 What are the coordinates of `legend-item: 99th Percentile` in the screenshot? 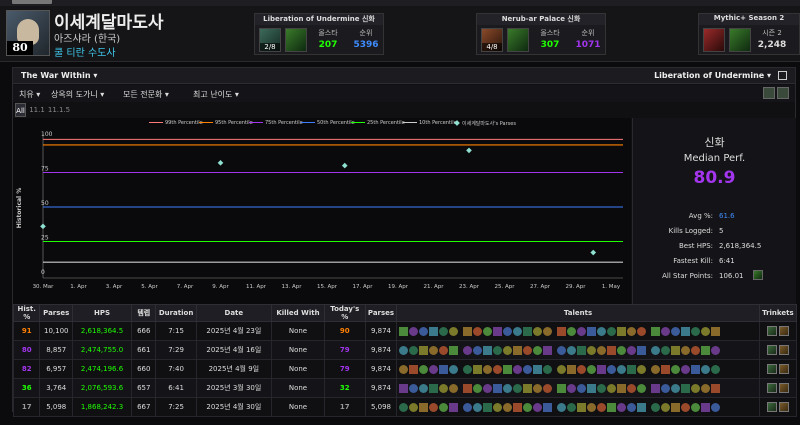 It's located at (176, 123).